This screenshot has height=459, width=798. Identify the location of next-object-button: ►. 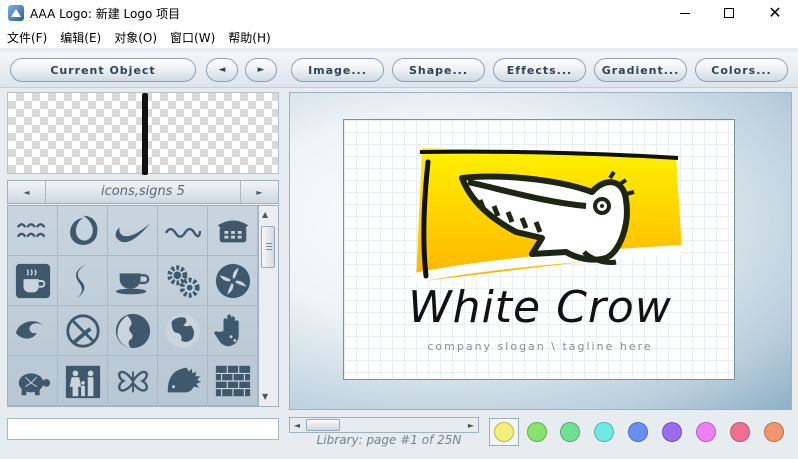
(261, 70).